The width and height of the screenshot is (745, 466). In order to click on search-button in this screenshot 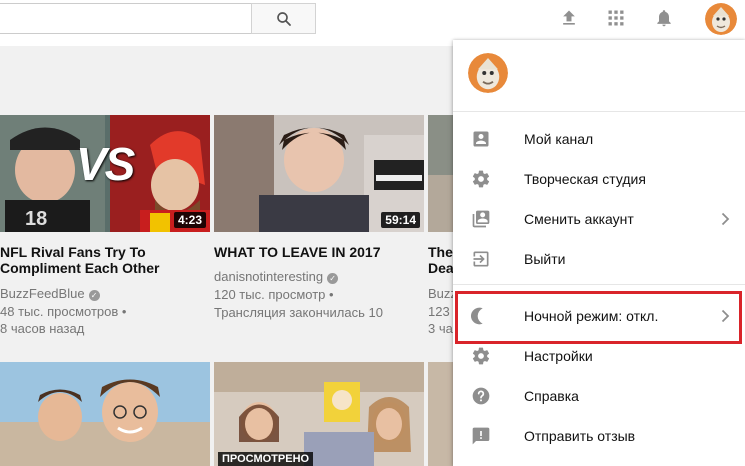, I will do `click(283, 18)`.